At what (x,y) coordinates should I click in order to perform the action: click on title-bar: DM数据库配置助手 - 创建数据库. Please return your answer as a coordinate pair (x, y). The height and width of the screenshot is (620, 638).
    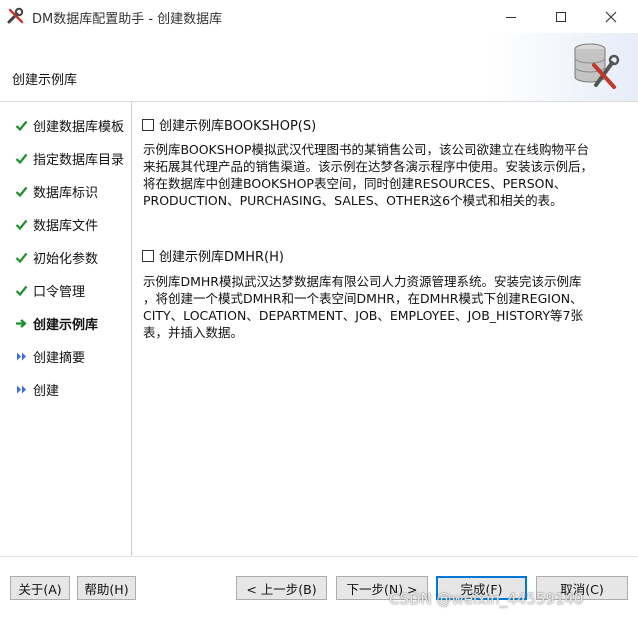
    Looking at the image, I should click on (319, 16).